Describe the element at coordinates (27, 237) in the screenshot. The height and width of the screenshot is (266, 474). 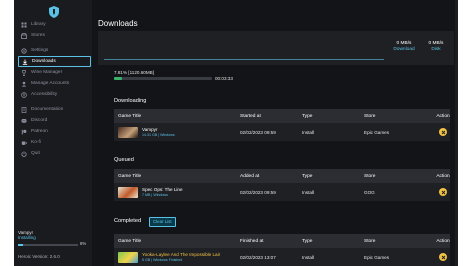
I see `current-download-status: Installing` at that location.